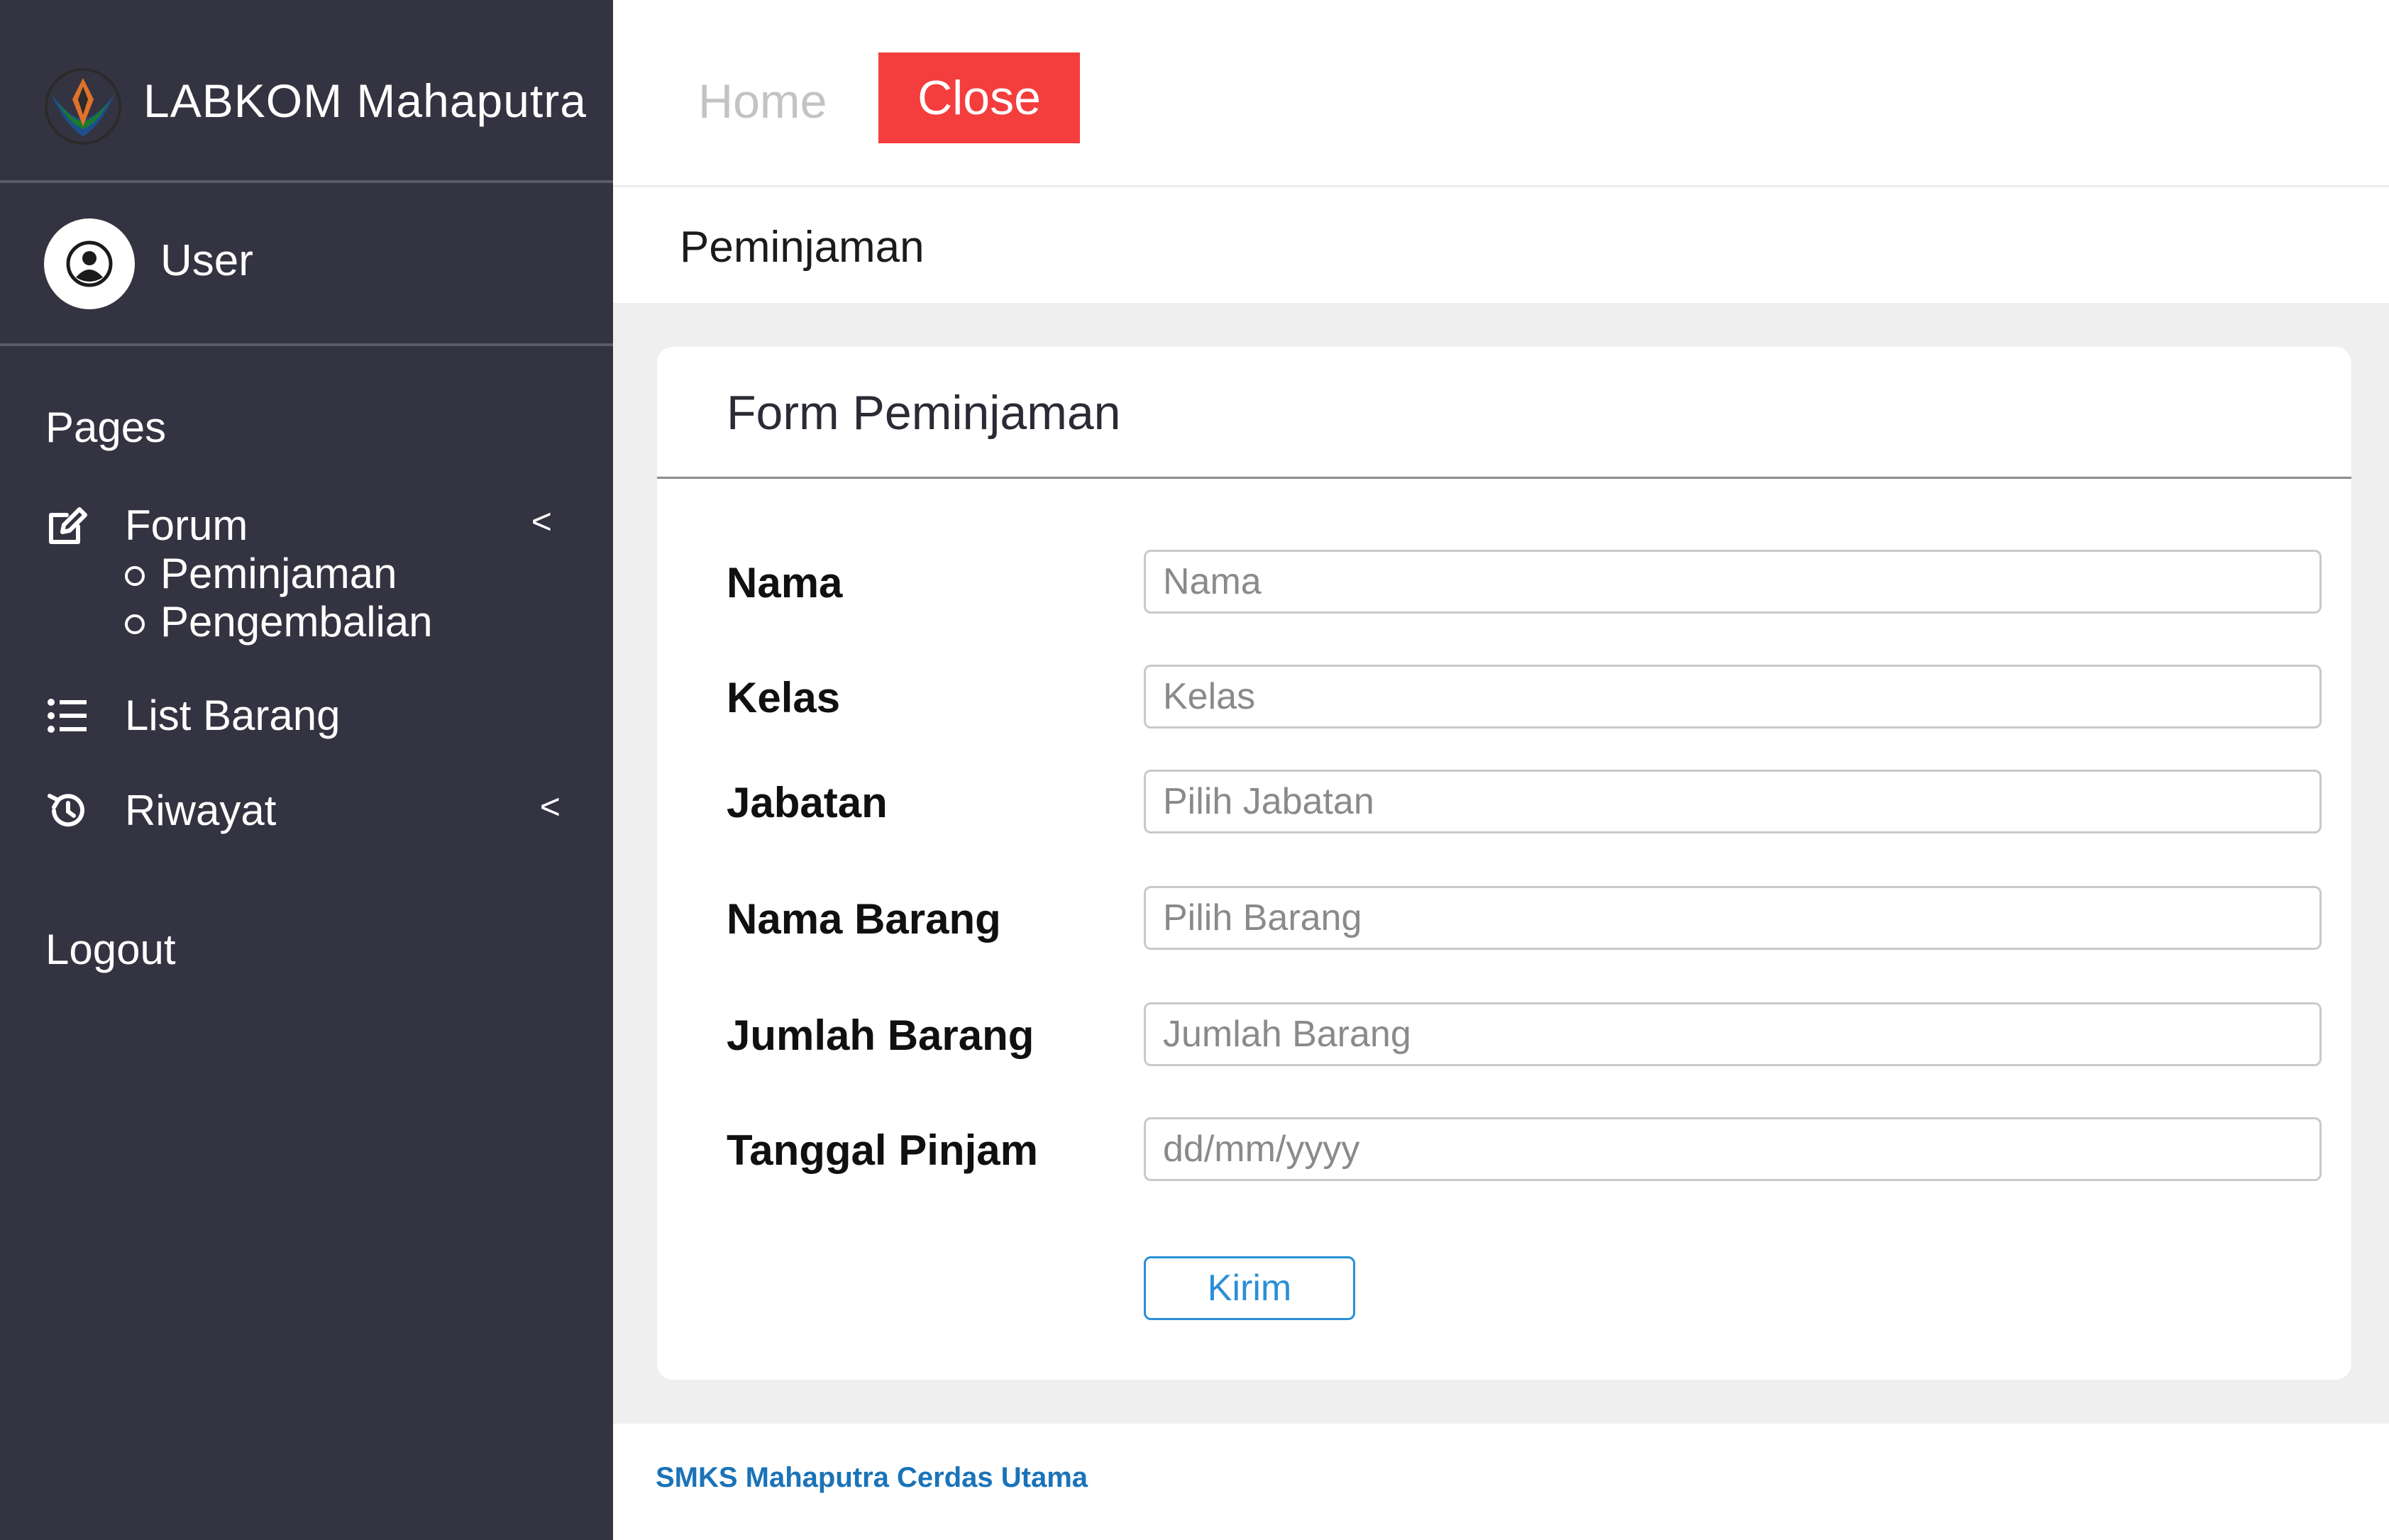 This screenshot has height=1540, width=2389. I want to click on sidebar-item-list-barang-label: List Barang, so click(233, 715).